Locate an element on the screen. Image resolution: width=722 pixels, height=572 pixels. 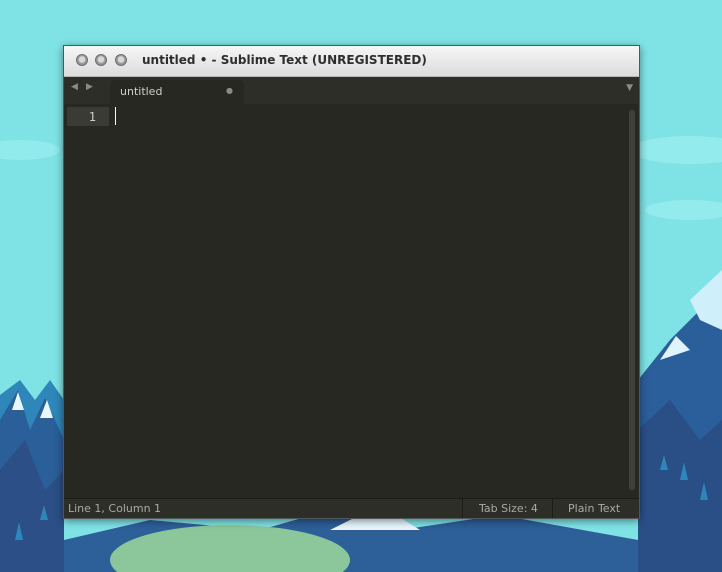
title-bar: untitled • - Sublime Text (UNREGISTERED) is located at coordinates (351, 61).